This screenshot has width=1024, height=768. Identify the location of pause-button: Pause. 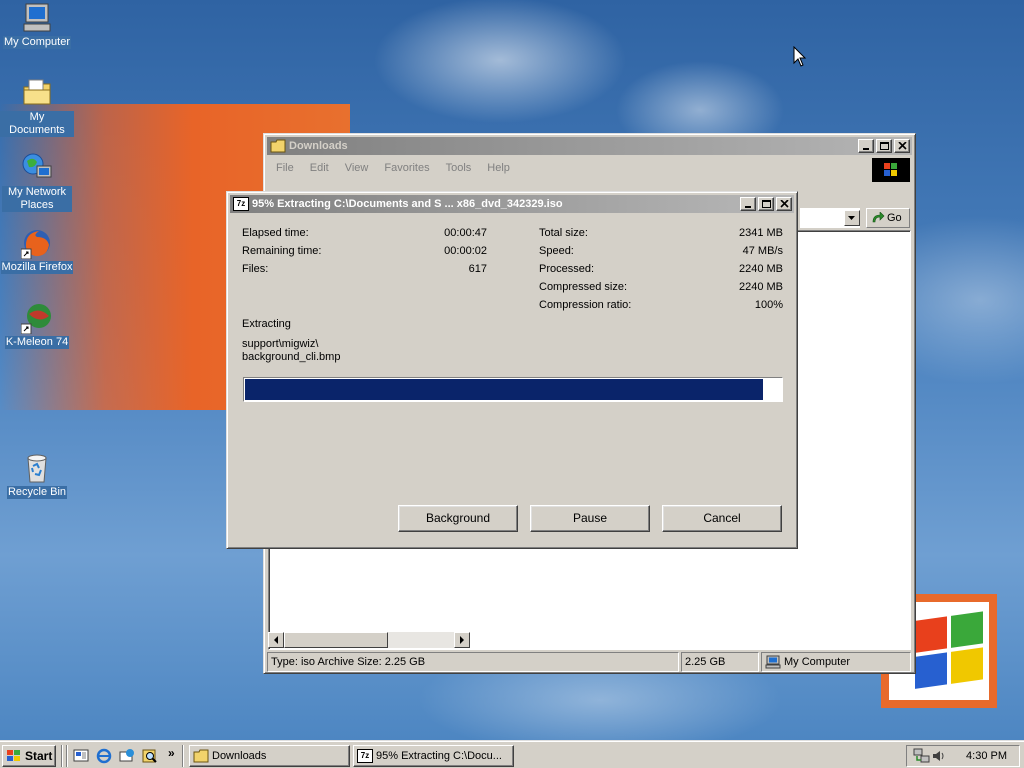
(590, 518).